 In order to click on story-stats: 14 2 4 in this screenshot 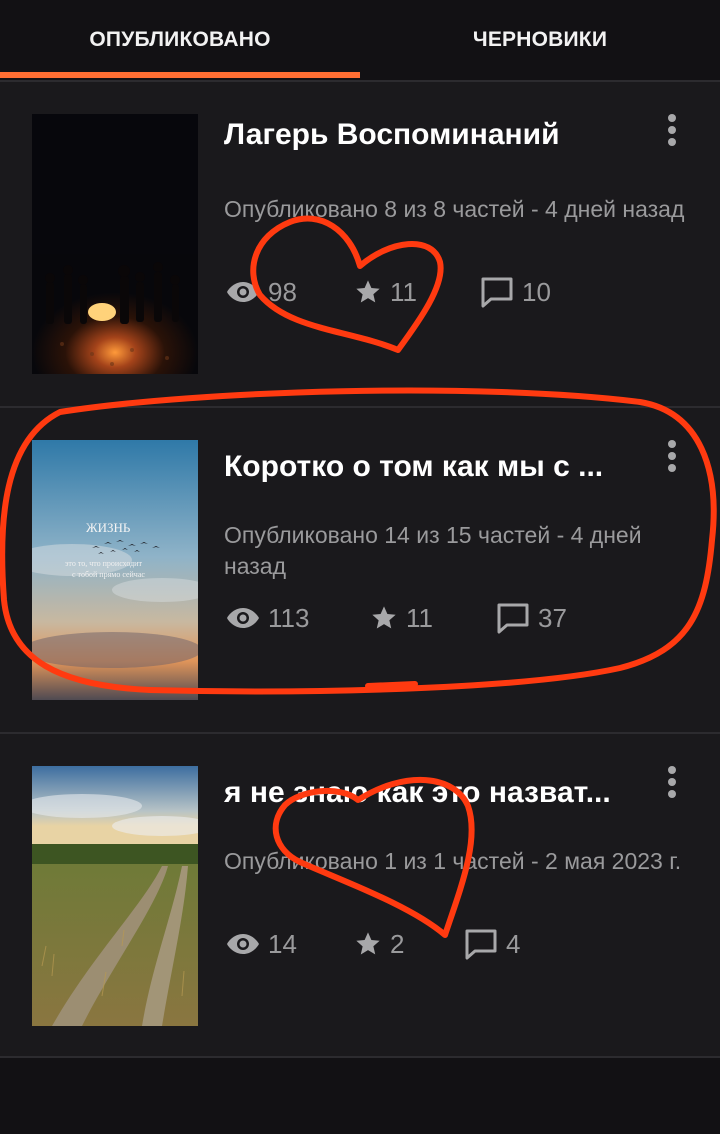, I will do `click(373, 944)`.